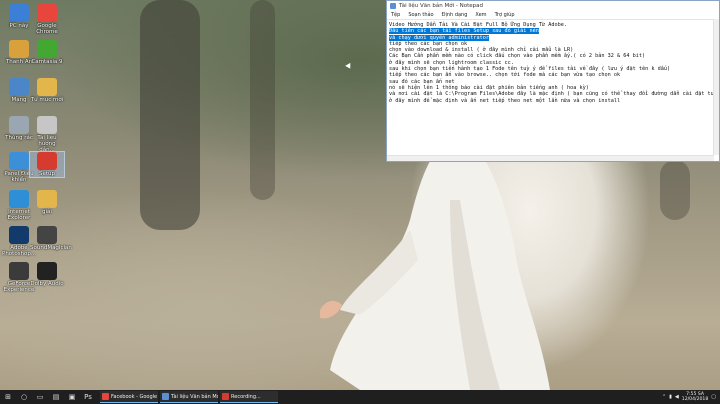 The width and height of the screenshot is (720, 404). I want to click on desktop-icon-label: giải, so click(47, 212).